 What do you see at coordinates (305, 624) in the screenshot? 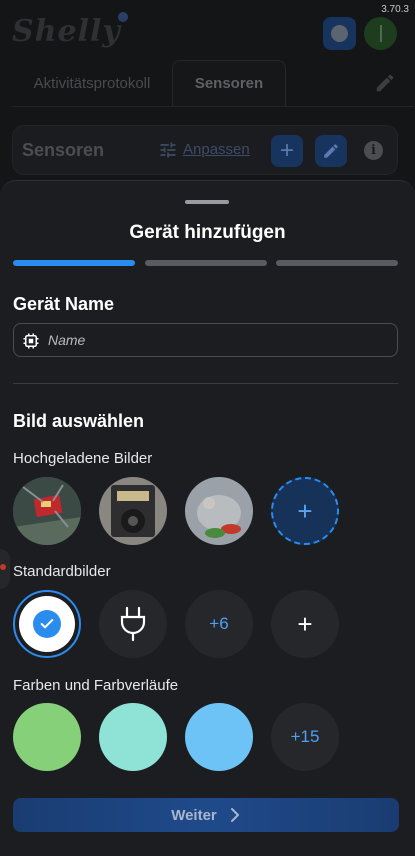
I see `add-default-image-button: +` at bounding box center [305, 624].